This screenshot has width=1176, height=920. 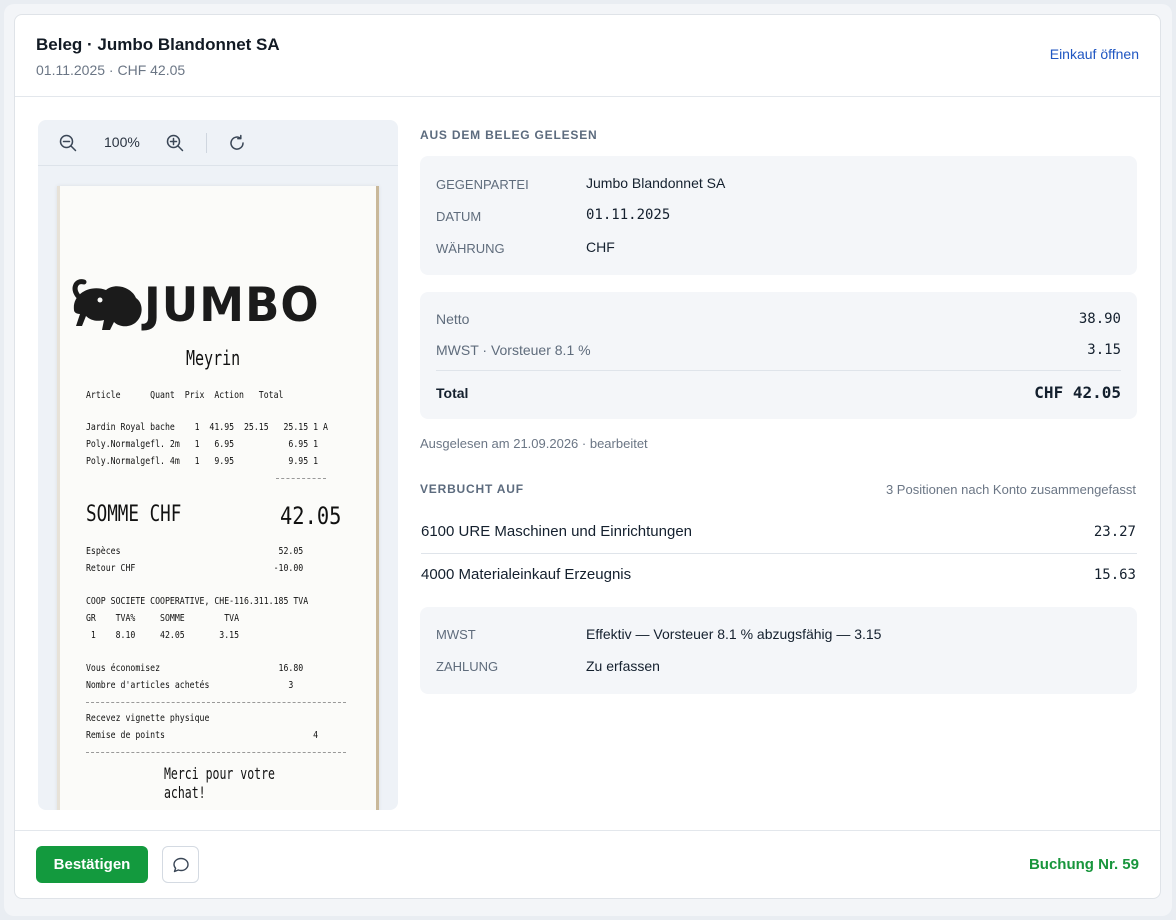 I want to click on toolbar-divider, so click(x=206, y=143).